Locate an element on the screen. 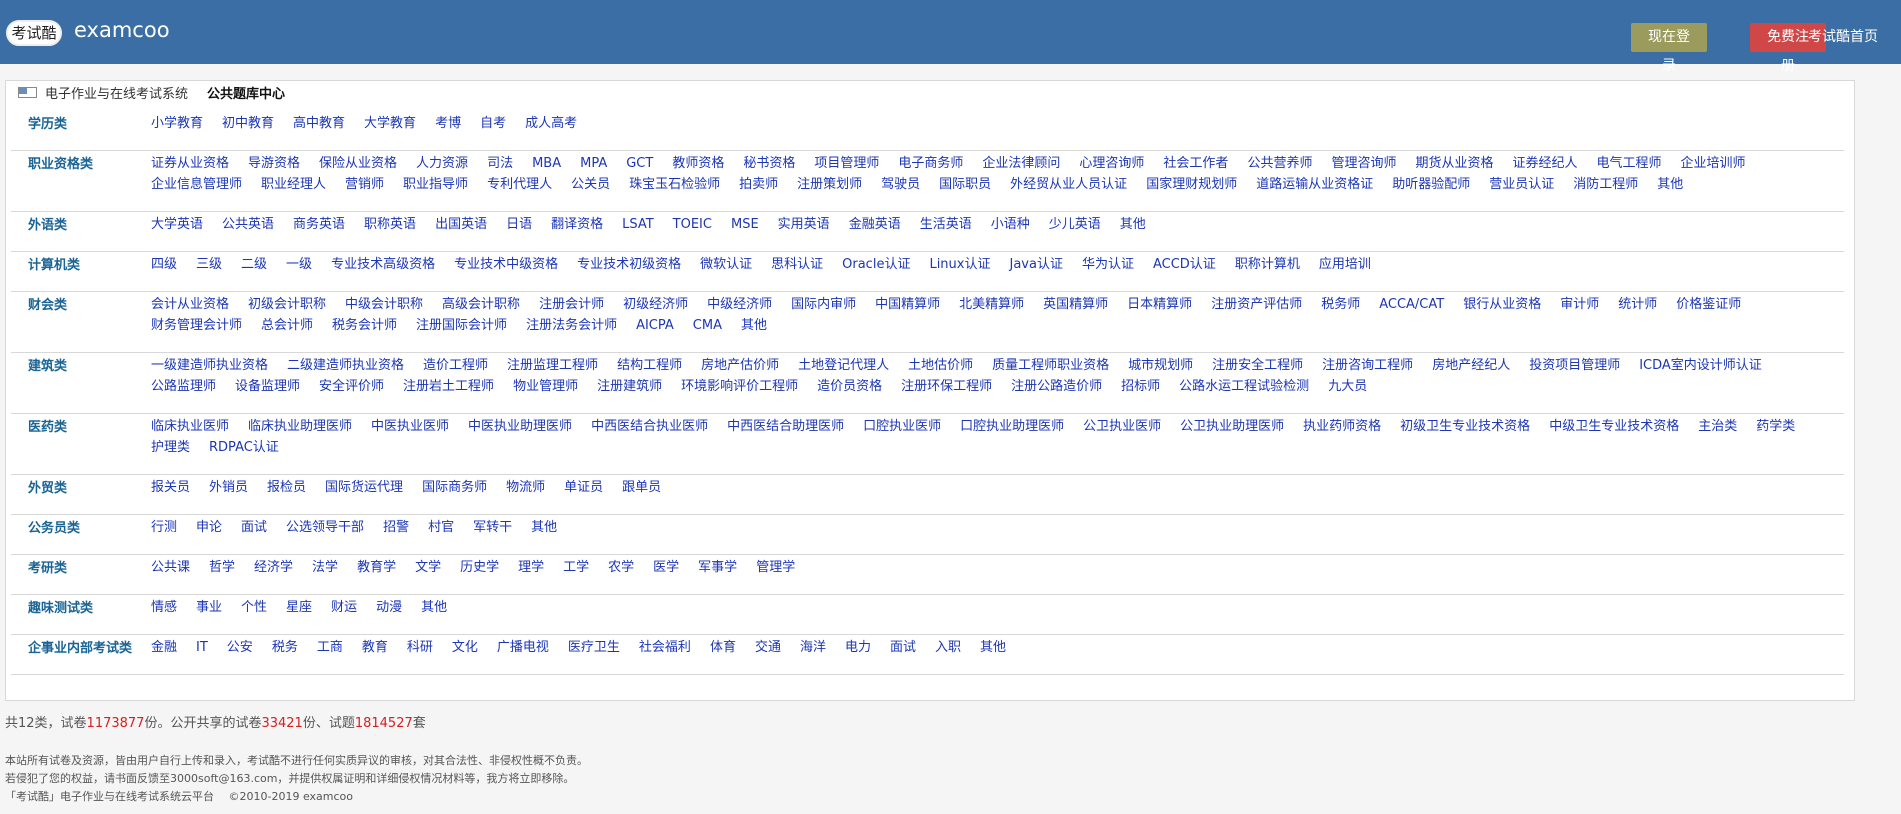 This screenshot has height=814, width=1901. subcategory-link: 财运 is located at coordinates (344, 607).